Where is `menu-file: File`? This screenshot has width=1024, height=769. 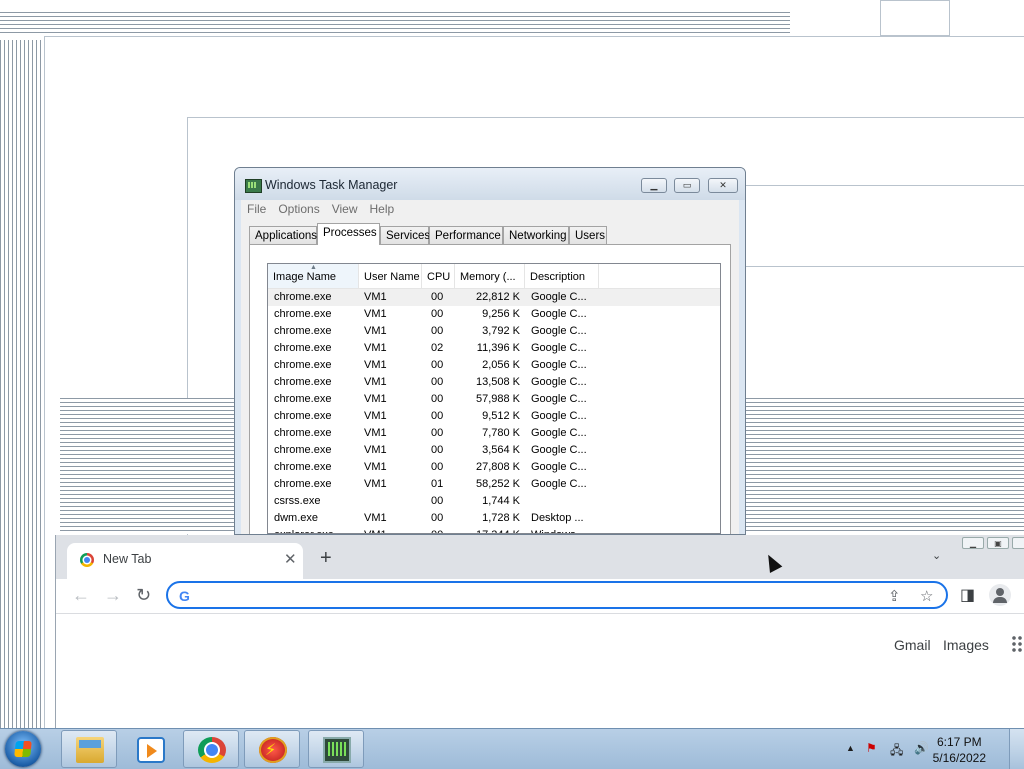 menu-file: File is located at coordinates (256, 209).